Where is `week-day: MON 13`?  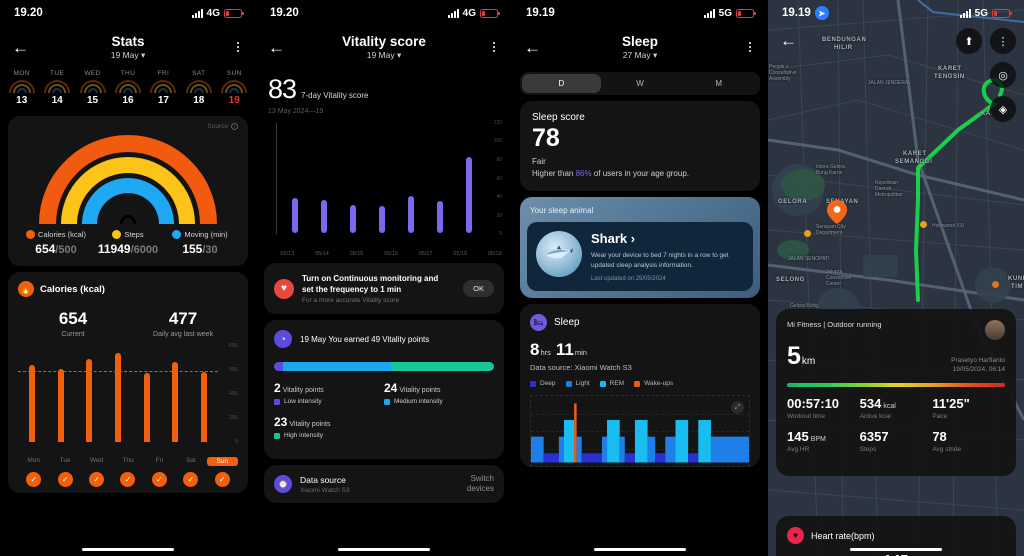
week-day: MON 13 is located at coordinates (21, 88).